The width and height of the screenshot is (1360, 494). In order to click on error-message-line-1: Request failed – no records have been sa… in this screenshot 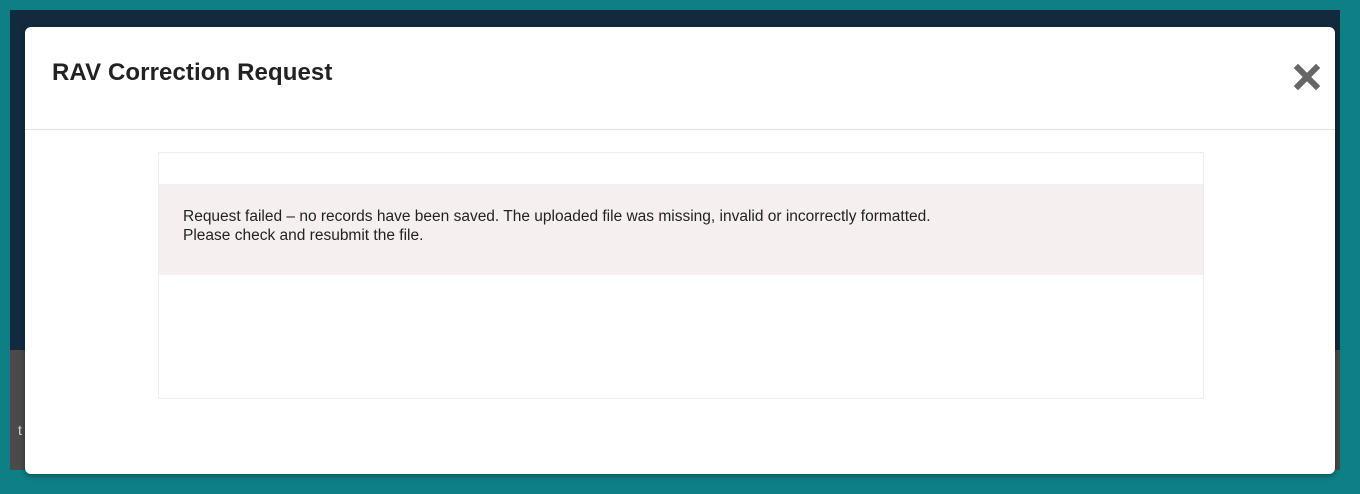, I will do `click(557, 216)`.